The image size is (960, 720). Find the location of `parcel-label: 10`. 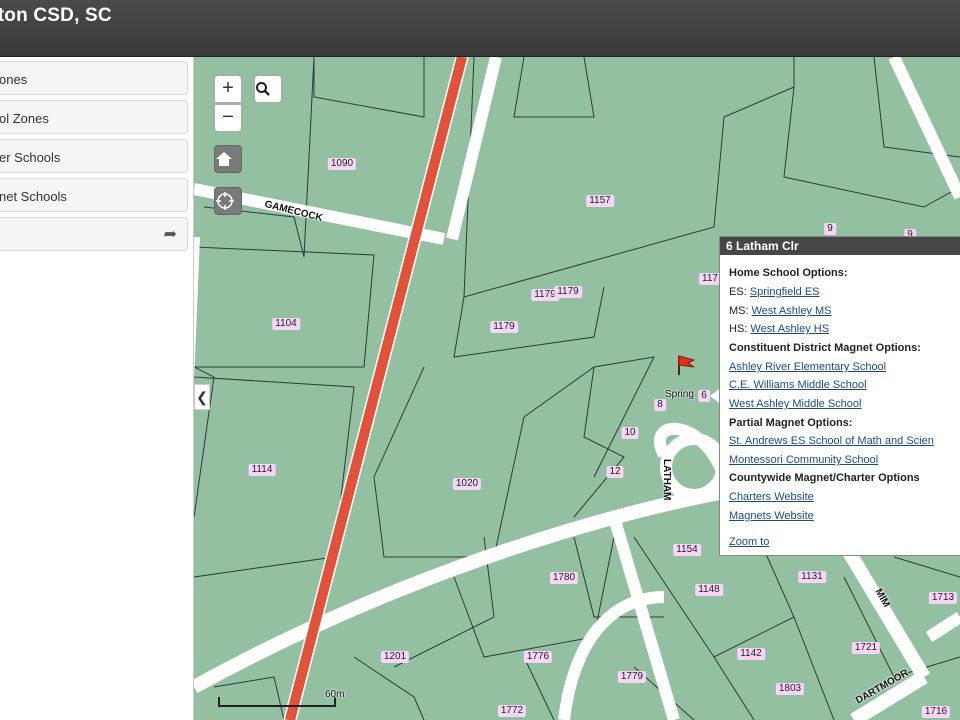

parcel-label: 10 is located at coordinates (630, 433).